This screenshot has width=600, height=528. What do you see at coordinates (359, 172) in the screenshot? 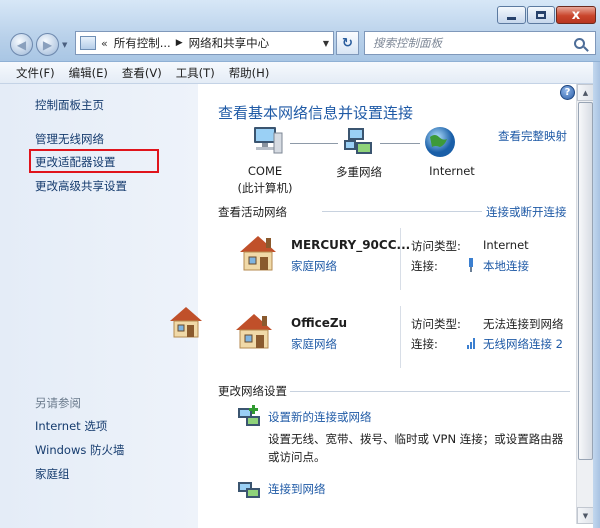
I see `multiple-networks-label: 多重网络` at bounding box center [359, 172].